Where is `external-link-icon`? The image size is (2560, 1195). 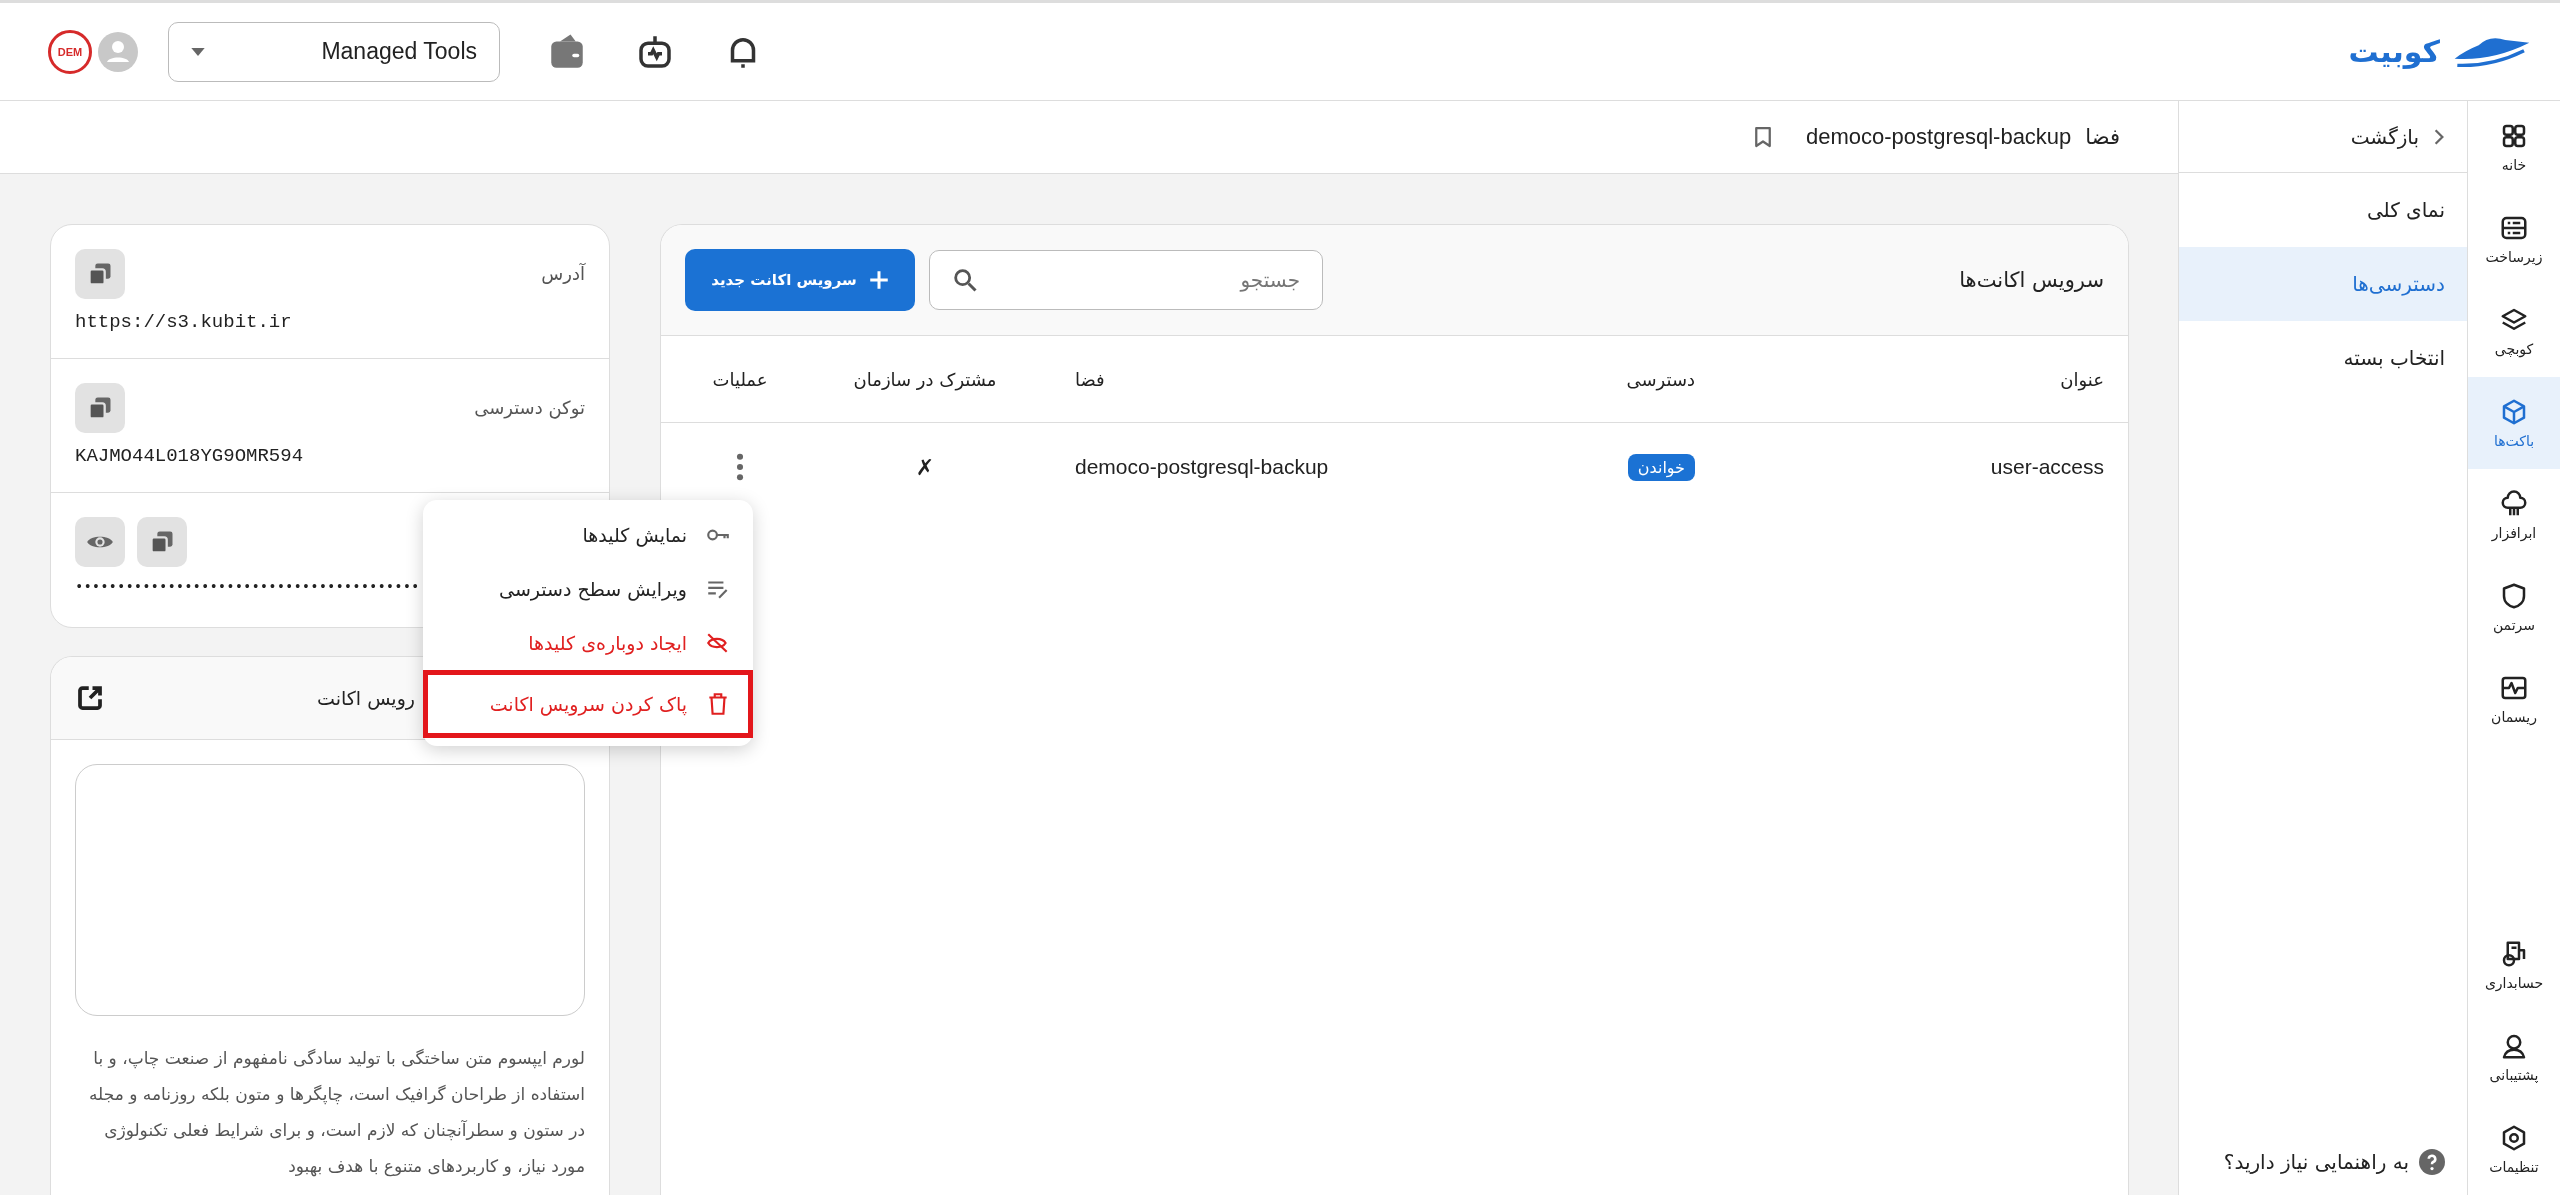 external-link-icon is located at coordinates (90, 698).